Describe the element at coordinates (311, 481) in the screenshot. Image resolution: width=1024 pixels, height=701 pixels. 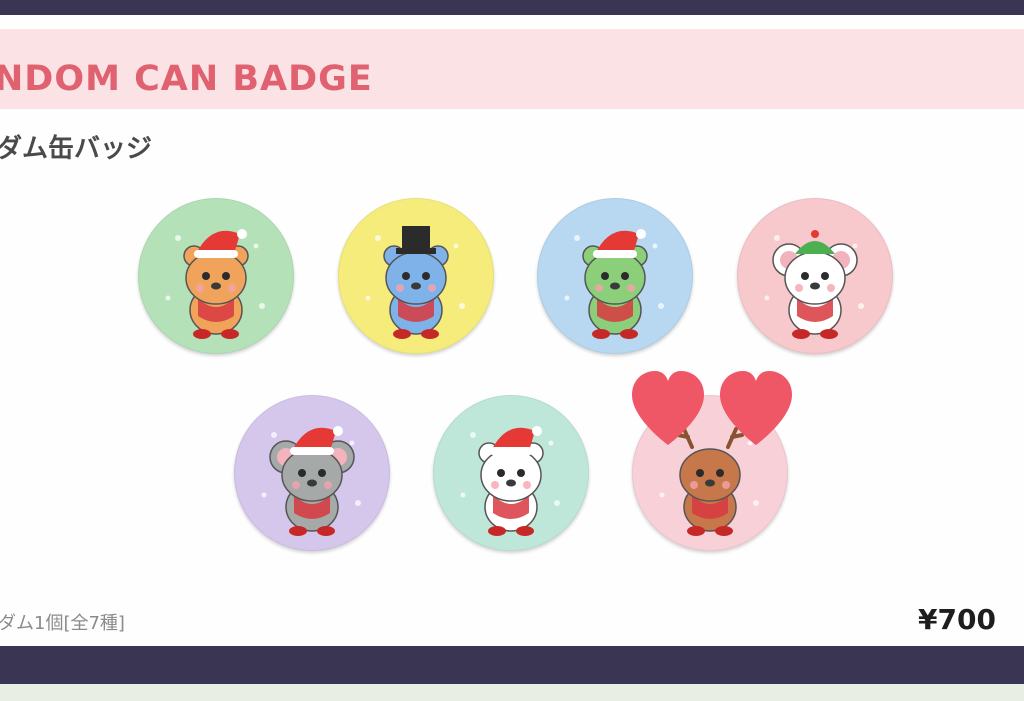
I see `koala-icon` at that location.